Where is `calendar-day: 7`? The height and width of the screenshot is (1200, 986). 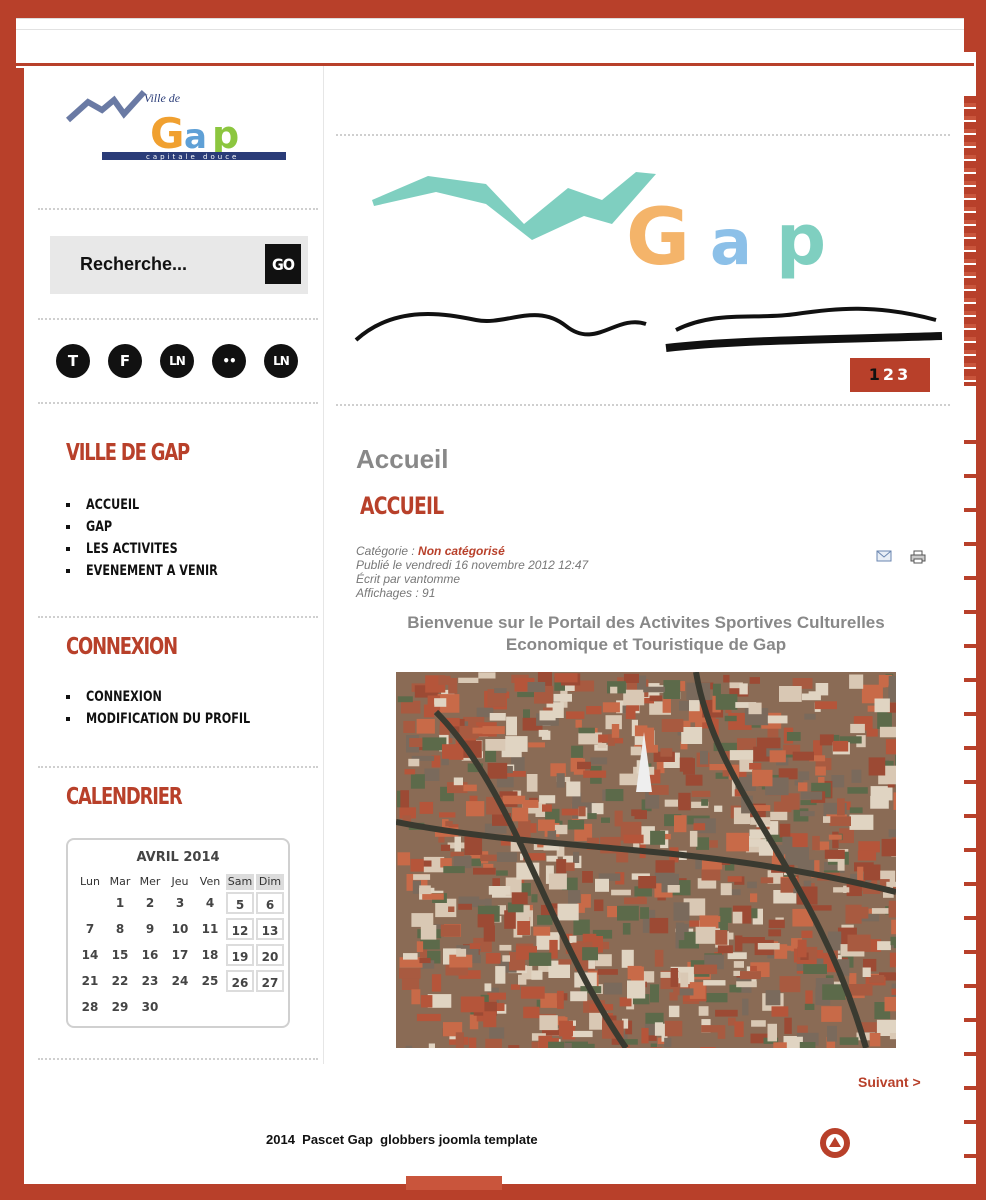 calendar-day: 7 is located at coordinates (90, 929).